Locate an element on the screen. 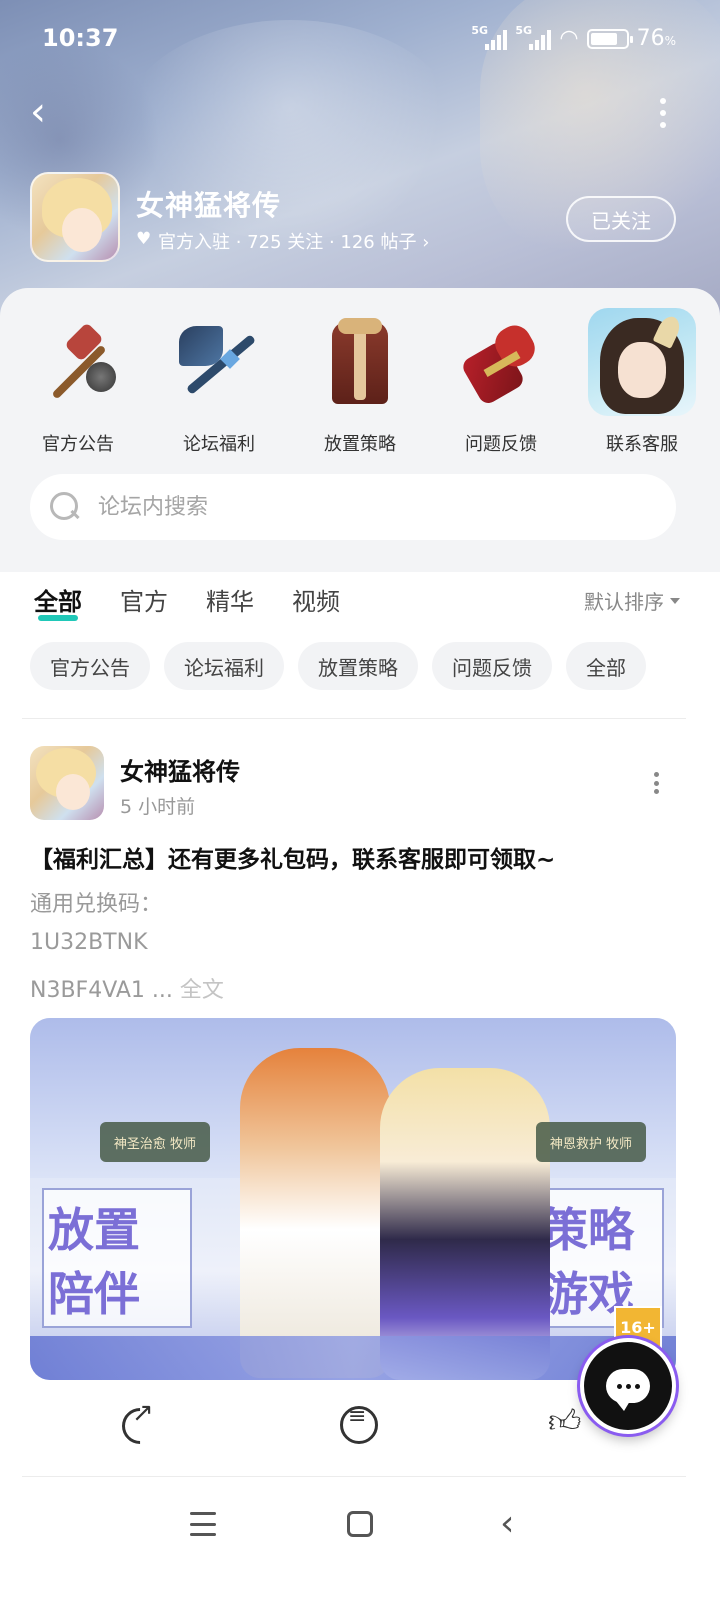 The height and width of the screenshot is (1600, 720). system-back-button: ‹ is located at coordinates (507, 1524).